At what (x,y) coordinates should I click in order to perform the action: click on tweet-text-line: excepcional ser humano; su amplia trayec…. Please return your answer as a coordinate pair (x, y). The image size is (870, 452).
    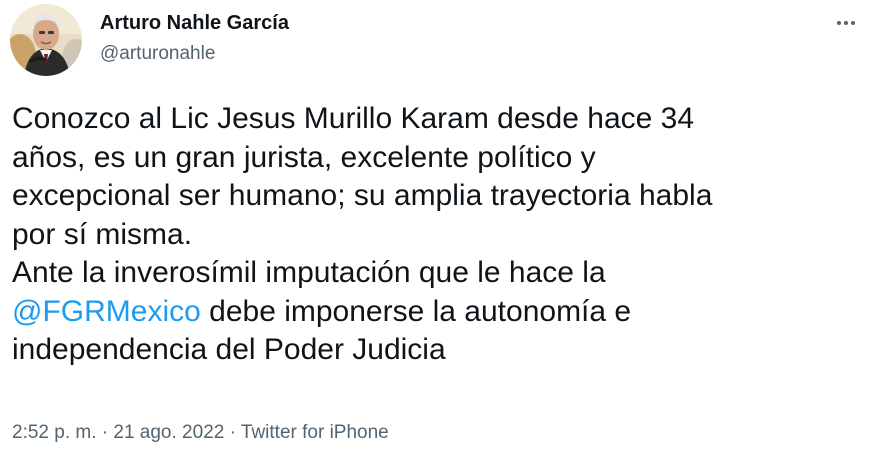
    Looking at the image, I should click on (362, 195).